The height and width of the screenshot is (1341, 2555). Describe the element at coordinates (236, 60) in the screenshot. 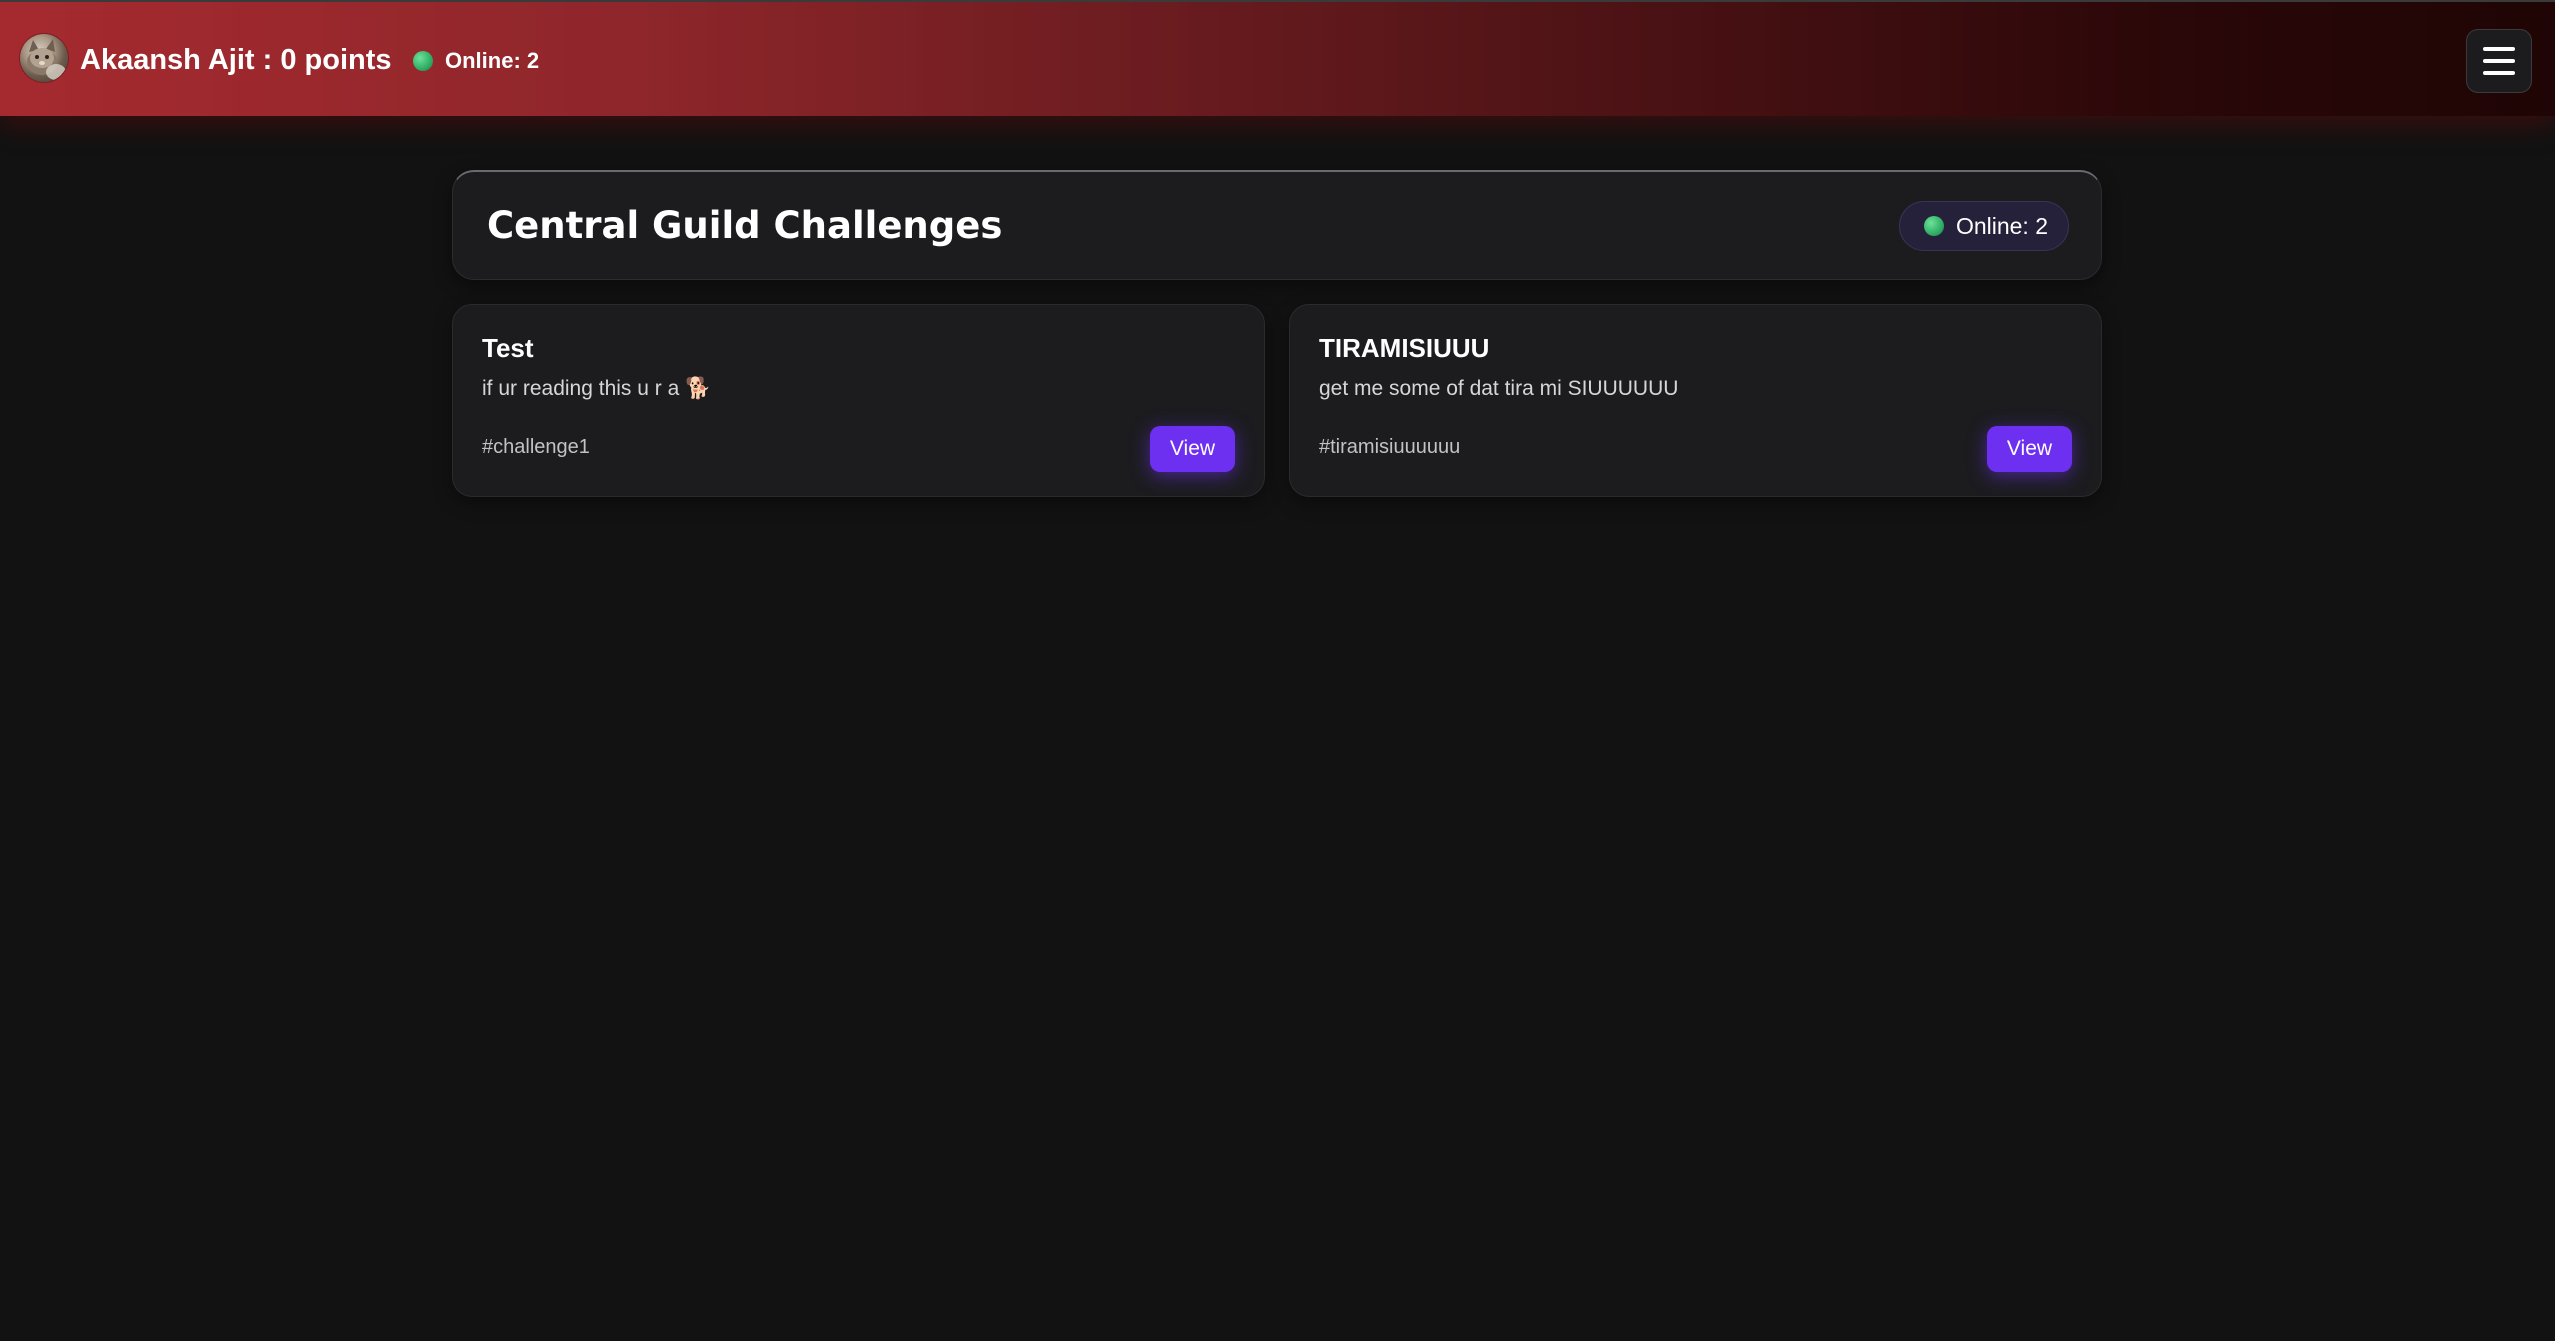

I see `user-points-title: Akaansh Ajit : 0 points` at that location.